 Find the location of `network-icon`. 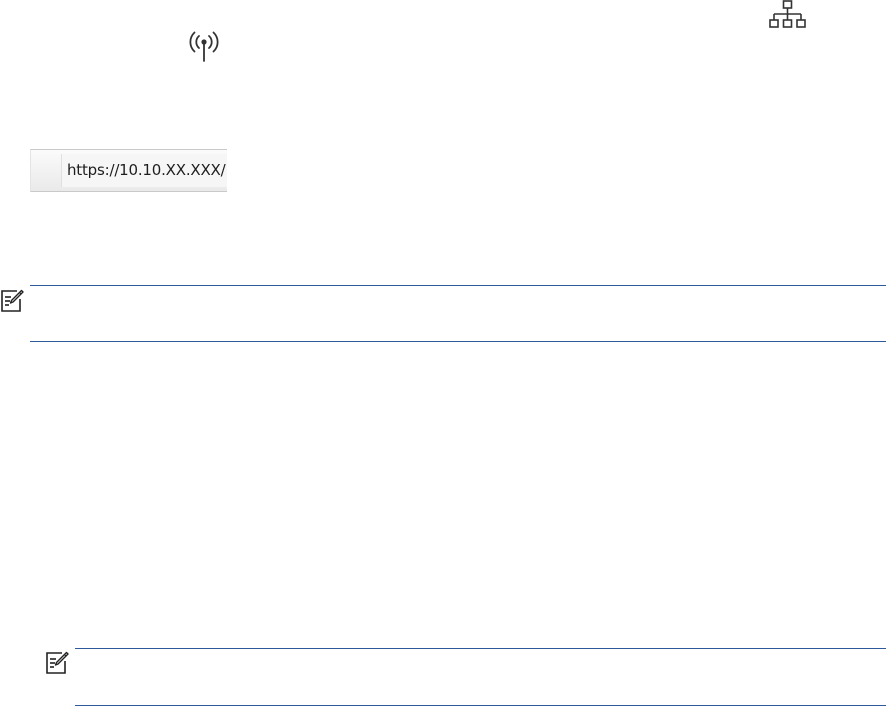

network-icon is located at coordinates (787, 14).